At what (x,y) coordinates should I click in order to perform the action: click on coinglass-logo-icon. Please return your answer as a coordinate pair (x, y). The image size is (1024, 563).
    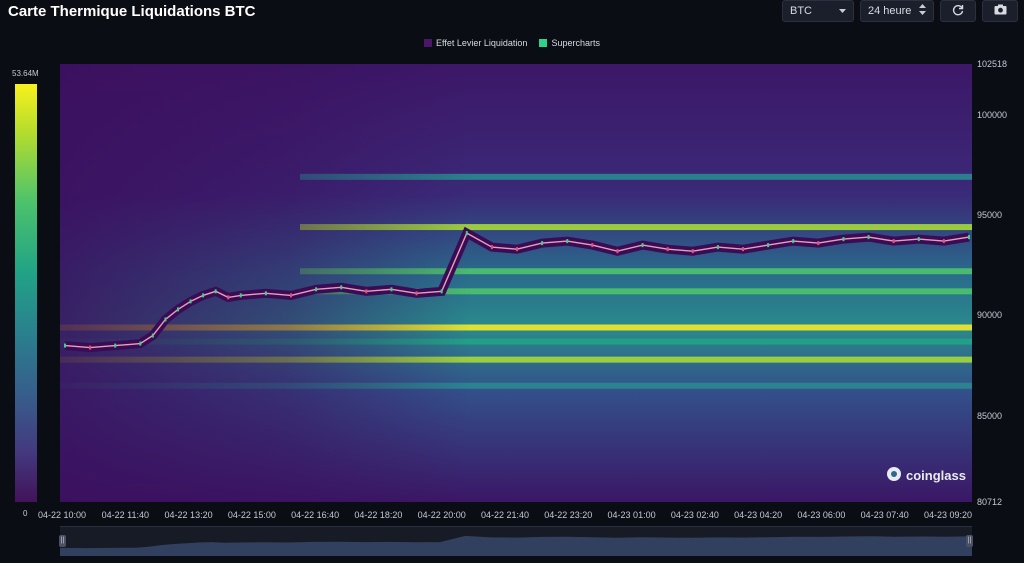
    Looking at the image, I should click on (894, 475).